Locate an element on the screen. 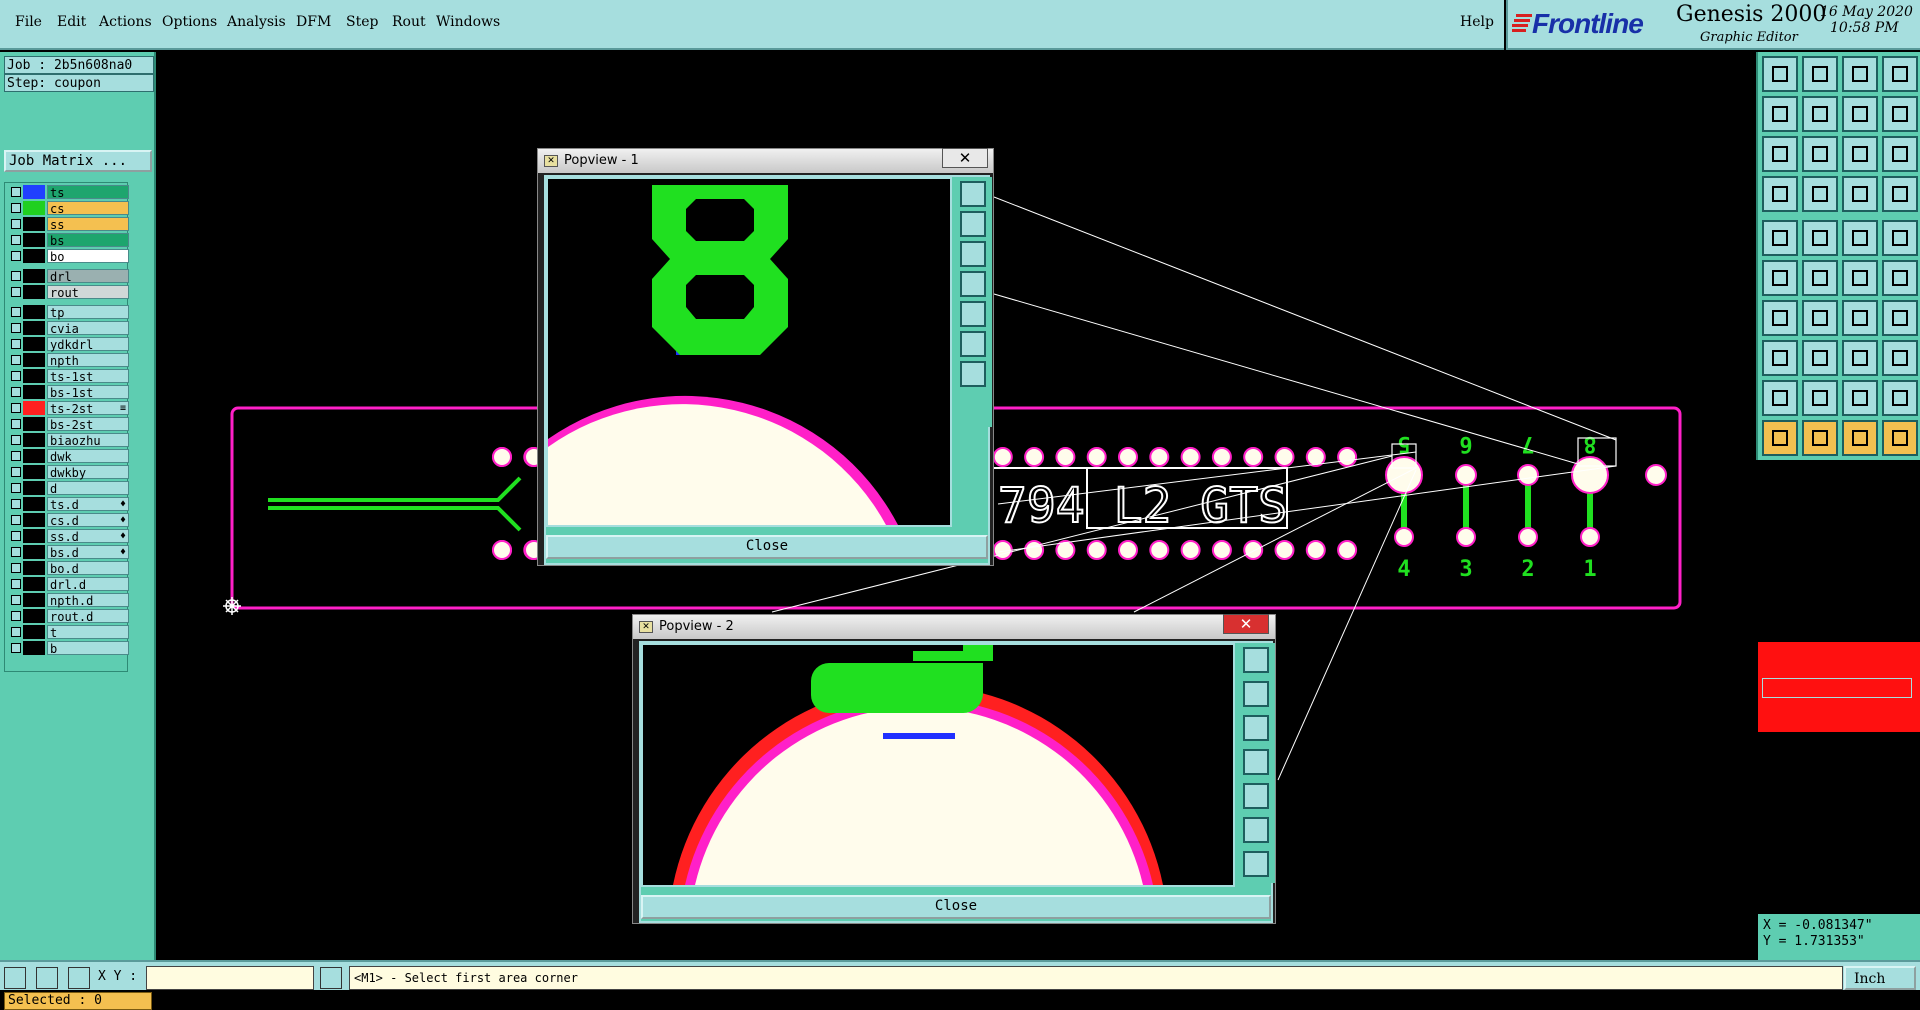 The height and width of the screenshot is (1010, 1920). undo-icon is located at coordinates (1860, 114).